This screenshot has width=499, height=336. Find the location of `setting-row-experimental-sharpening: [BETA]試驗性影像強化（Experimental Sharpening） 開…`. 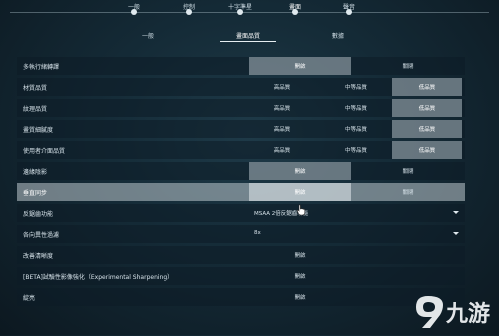

setting-row-experimental-sharpening: [BETA]試驗性影像強化（Experimental Sharpening） 開… is located at coordinates (241, 276).